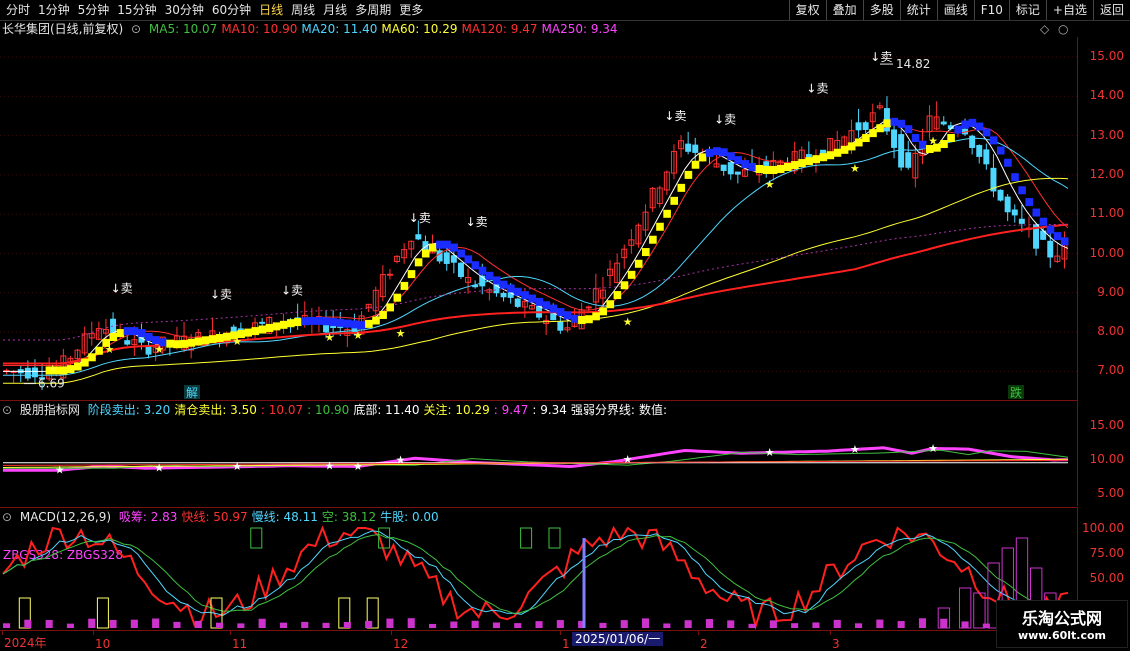  What do you see at coordinates (1027, 10) in the screenshot?
I see `toolbar-button-6: 标记` at bounding box center [1027, 10].